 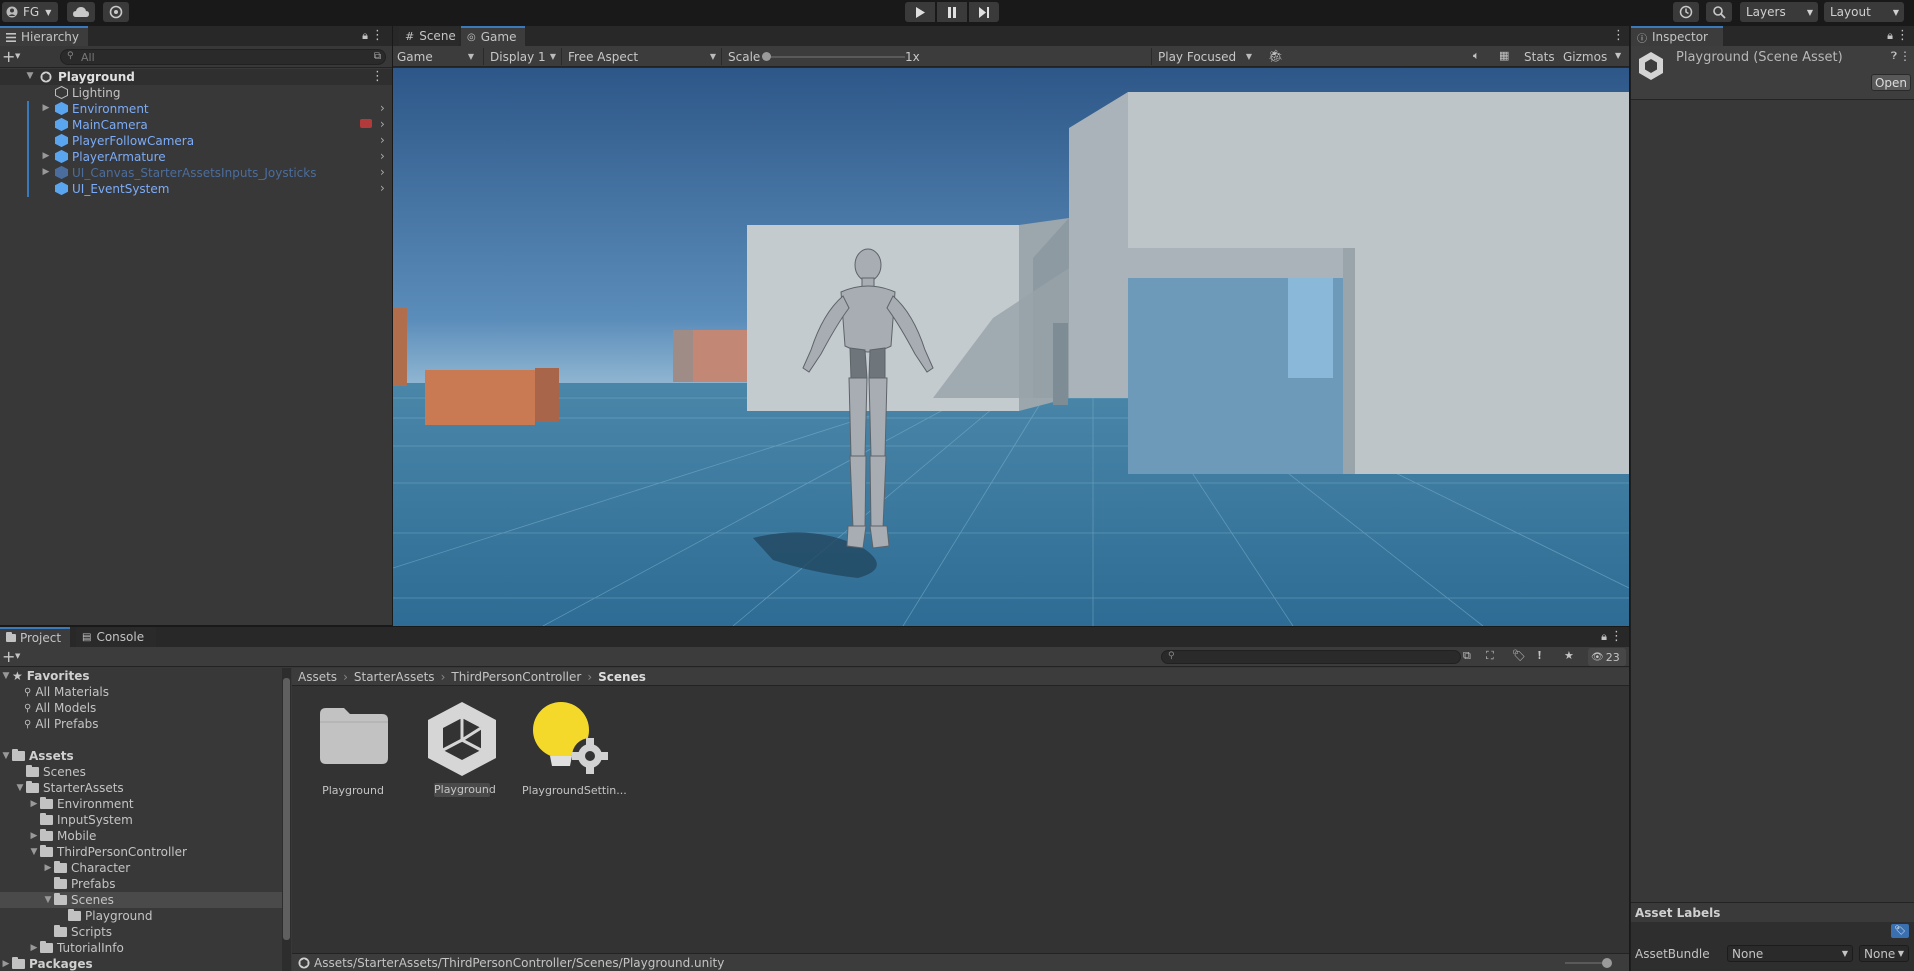 I want to click on tree-item: ▶ Environment, so click(x=141, y=804).